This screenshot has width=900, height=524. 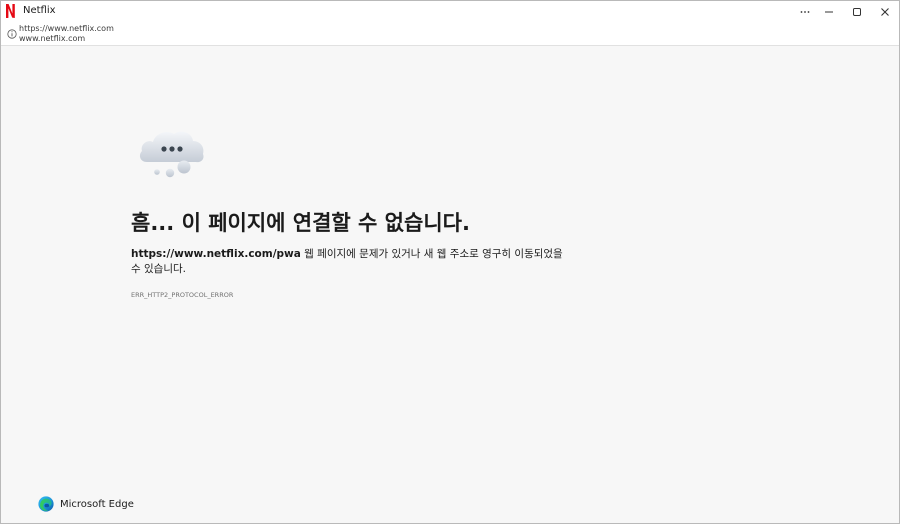 I want to click on netflix-logo-icon, so click(x=10, y=11).